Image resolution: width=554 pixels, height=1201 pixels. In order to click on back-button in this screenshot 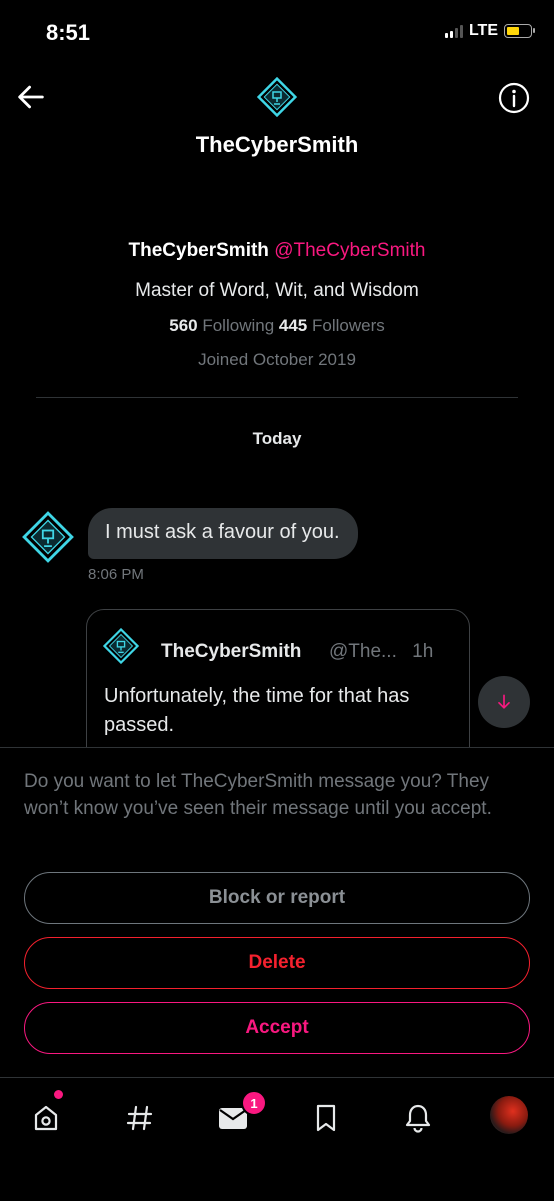, I will do `click(31, 97)`.